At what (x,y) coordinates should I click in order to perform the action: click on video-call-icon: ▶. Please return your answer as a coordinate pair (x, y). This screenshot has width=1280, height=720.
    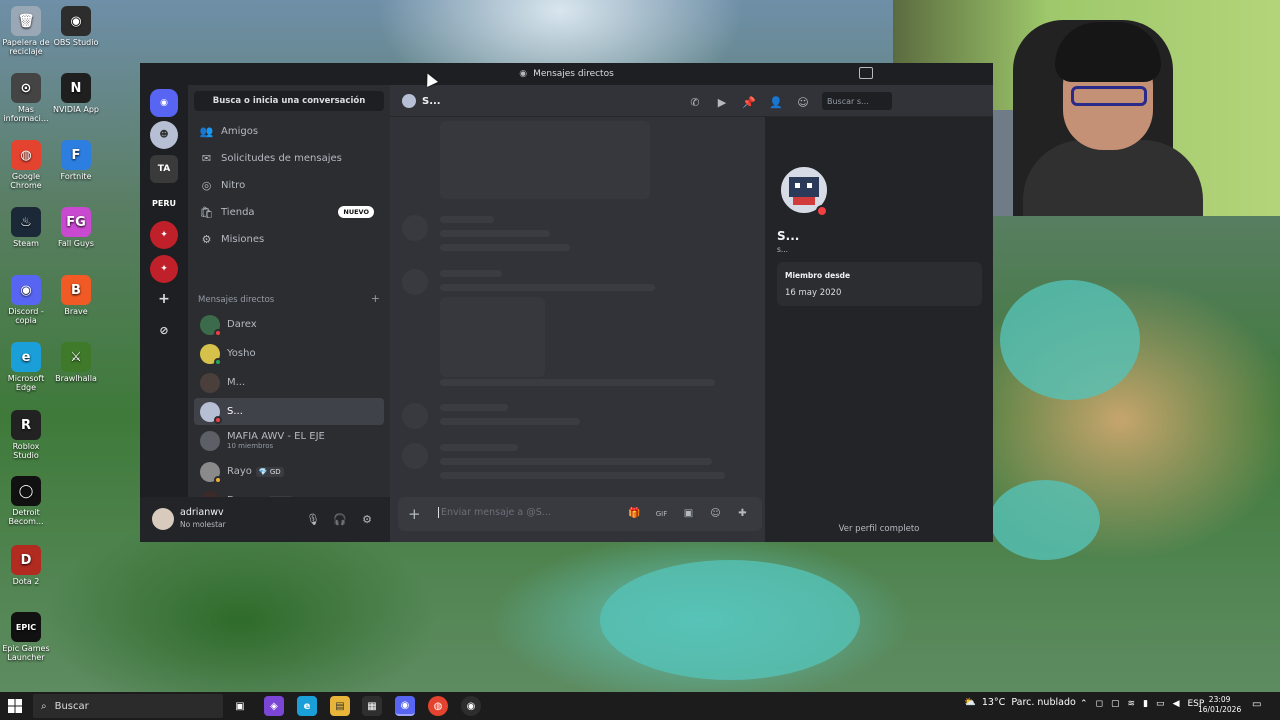
    Looking at the image, I should click on (722, 102).